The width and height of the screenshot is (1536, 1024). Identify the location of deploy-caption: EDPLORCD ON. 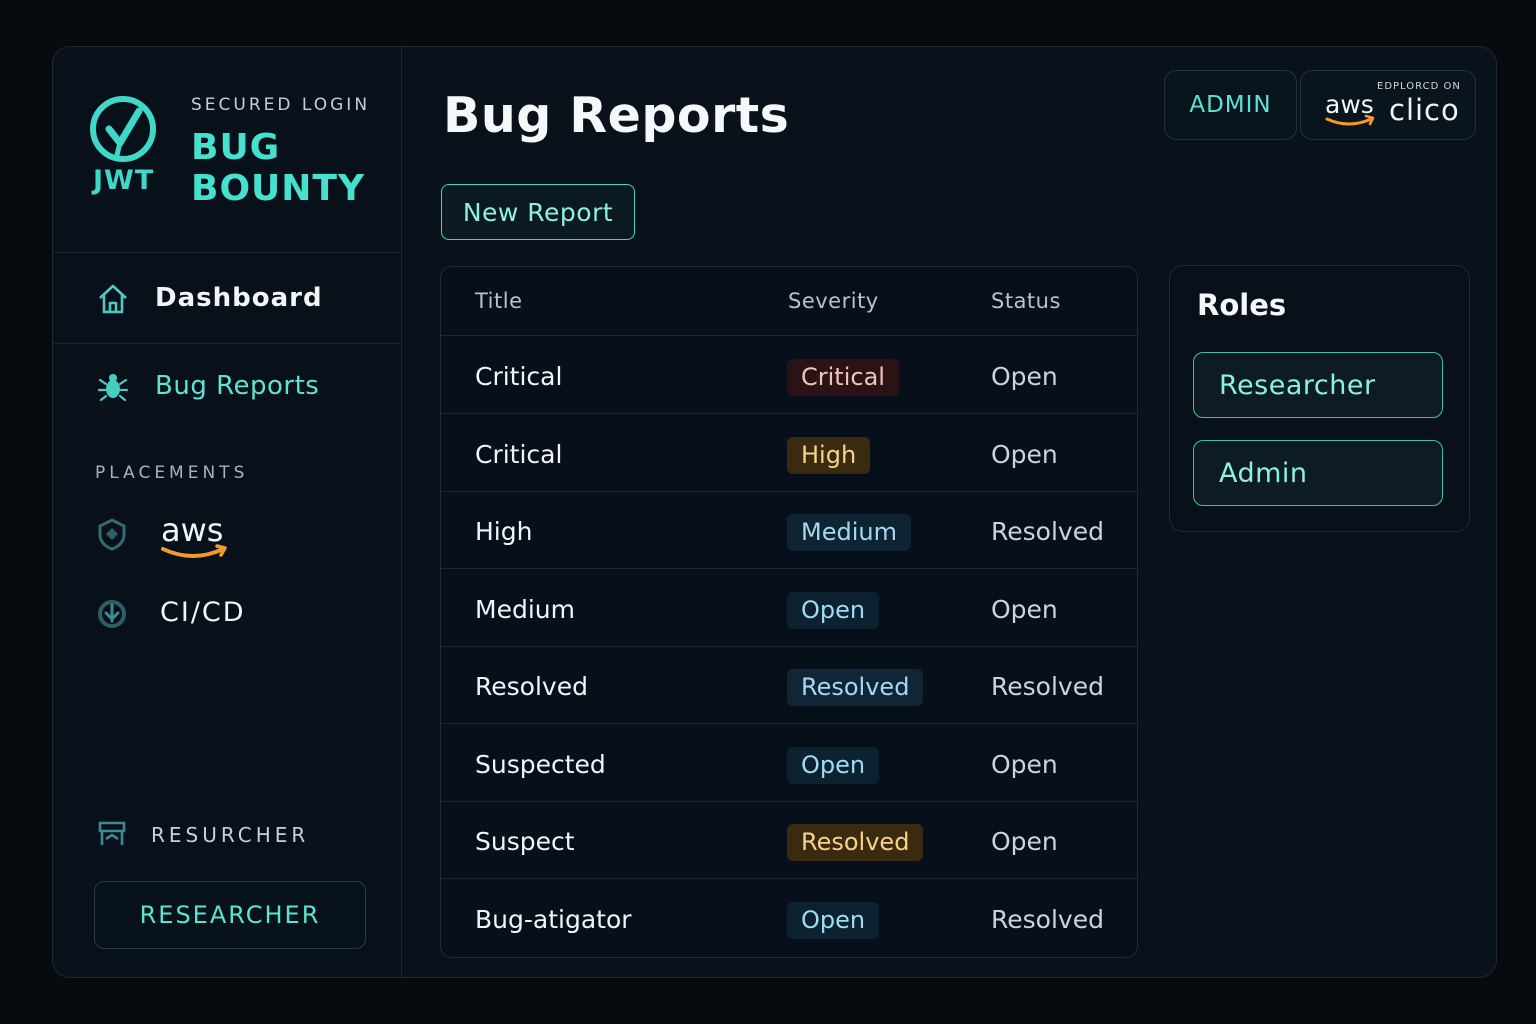
(1419, 86).